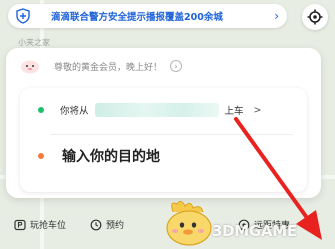 This screenshot has height=249, width=335. What do you see at coordinates (276, 16) in the screenshot?
I see `banner-arrow-icon: ›` at bounding box center [276, 16].